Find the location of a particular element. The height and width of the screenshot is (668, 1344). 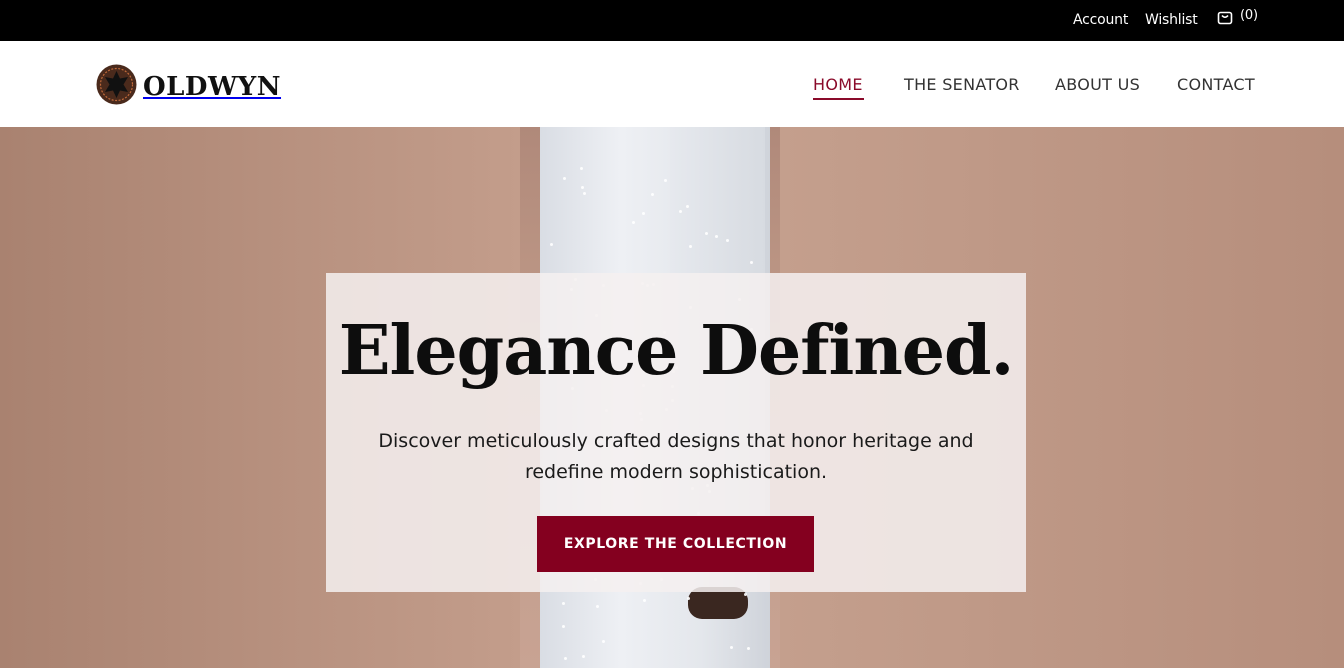

top-utility-bar: Account Wishlist (0) is located at coordinates (672, 20).